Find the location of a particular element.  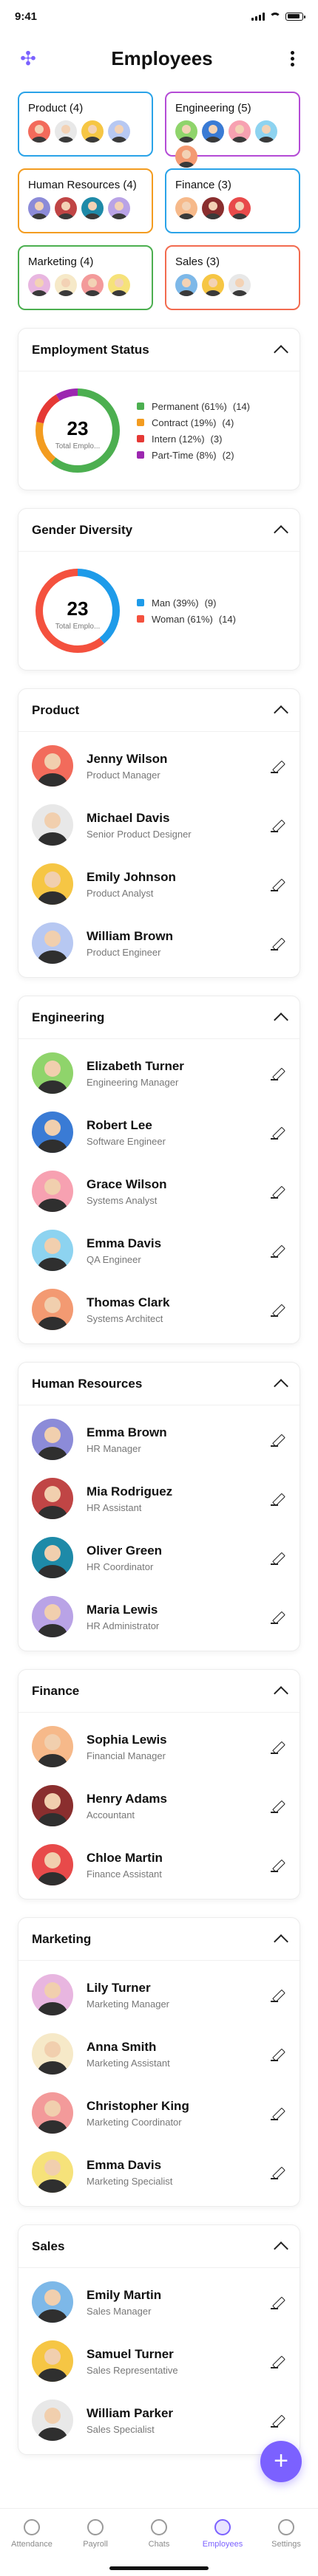

more-options-icon is located at coordinates (292, 59).